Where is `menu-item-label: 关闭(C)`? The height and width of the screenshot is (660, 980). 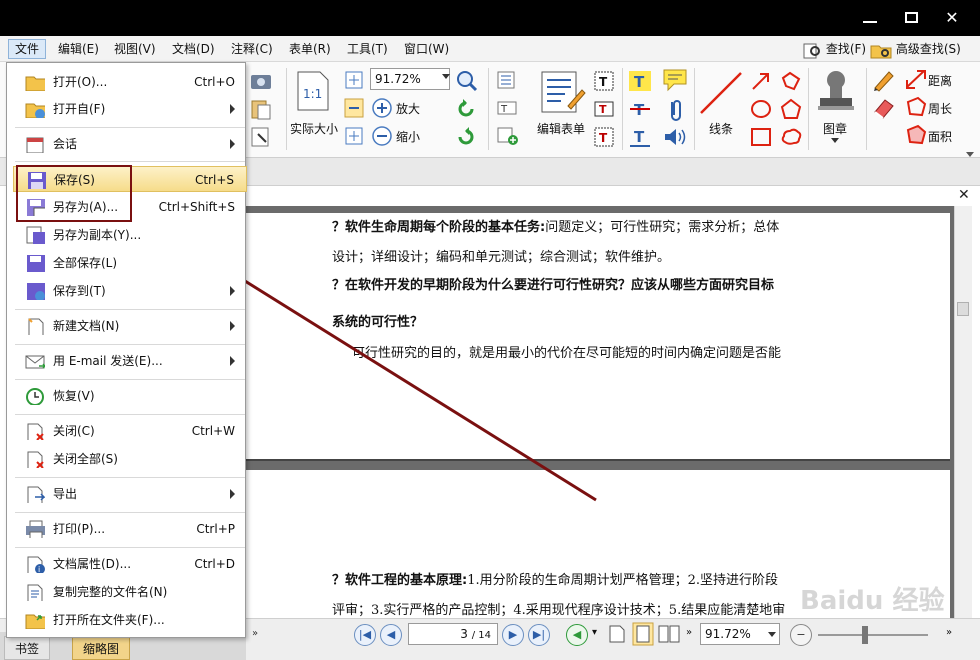
menu-item-label: 关闭(C) is located at coordinates (74, 431).